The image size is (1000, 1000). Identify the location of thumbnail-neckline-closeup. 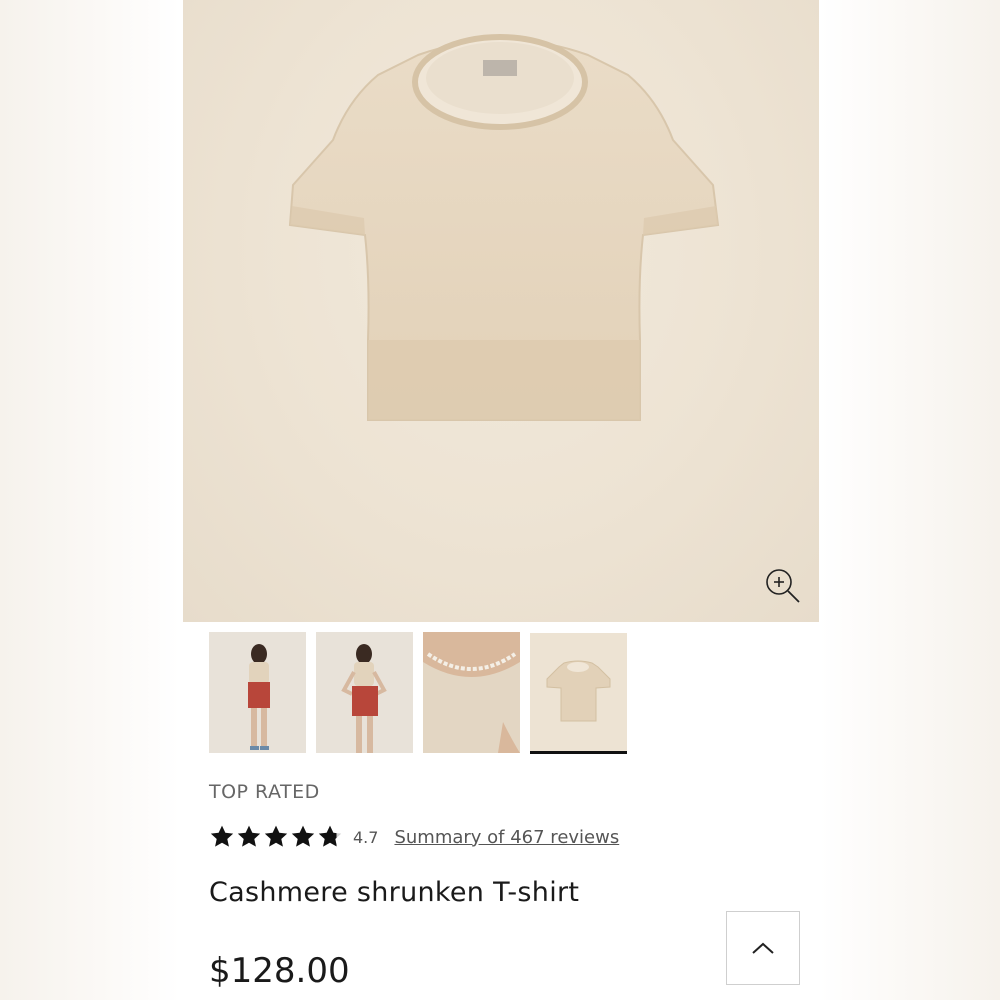
(471, 692).